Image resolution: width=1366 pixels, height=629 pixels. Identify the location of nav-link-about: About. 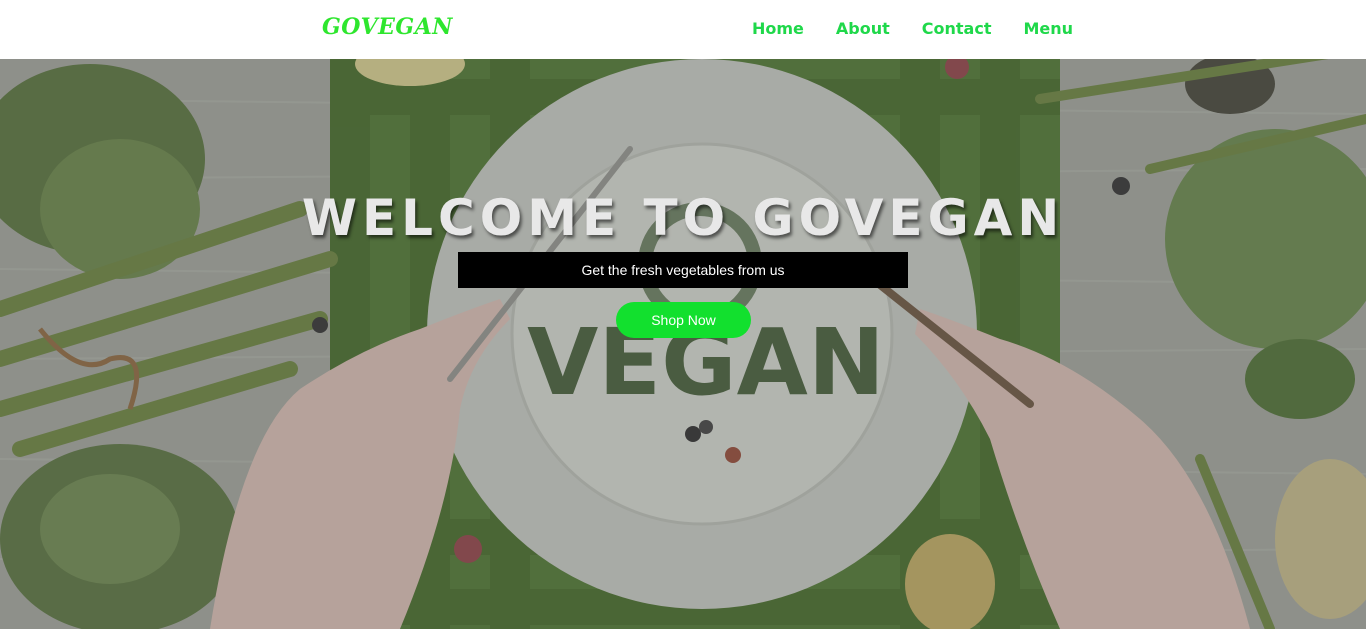
(863, 28).